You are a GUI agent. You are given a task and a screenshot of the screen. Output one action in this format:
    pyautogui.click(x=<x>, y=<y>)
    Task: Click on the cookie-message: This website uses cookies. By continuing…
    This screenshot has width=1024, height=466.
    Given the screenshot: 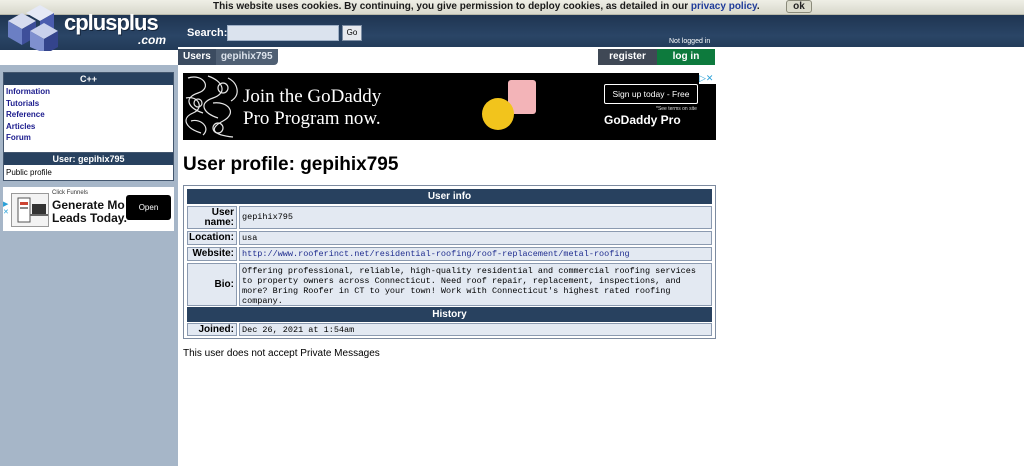 What is the action you would take?
    pyautogui.click(x=451, y=6)
    